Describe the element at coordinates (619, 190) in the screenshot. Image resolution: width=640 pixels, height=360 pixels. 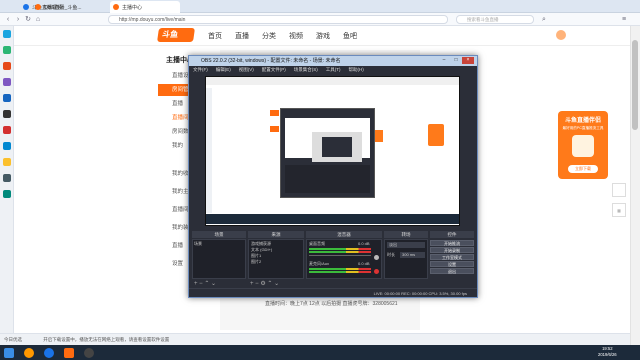
I see `floating-button` at that location.